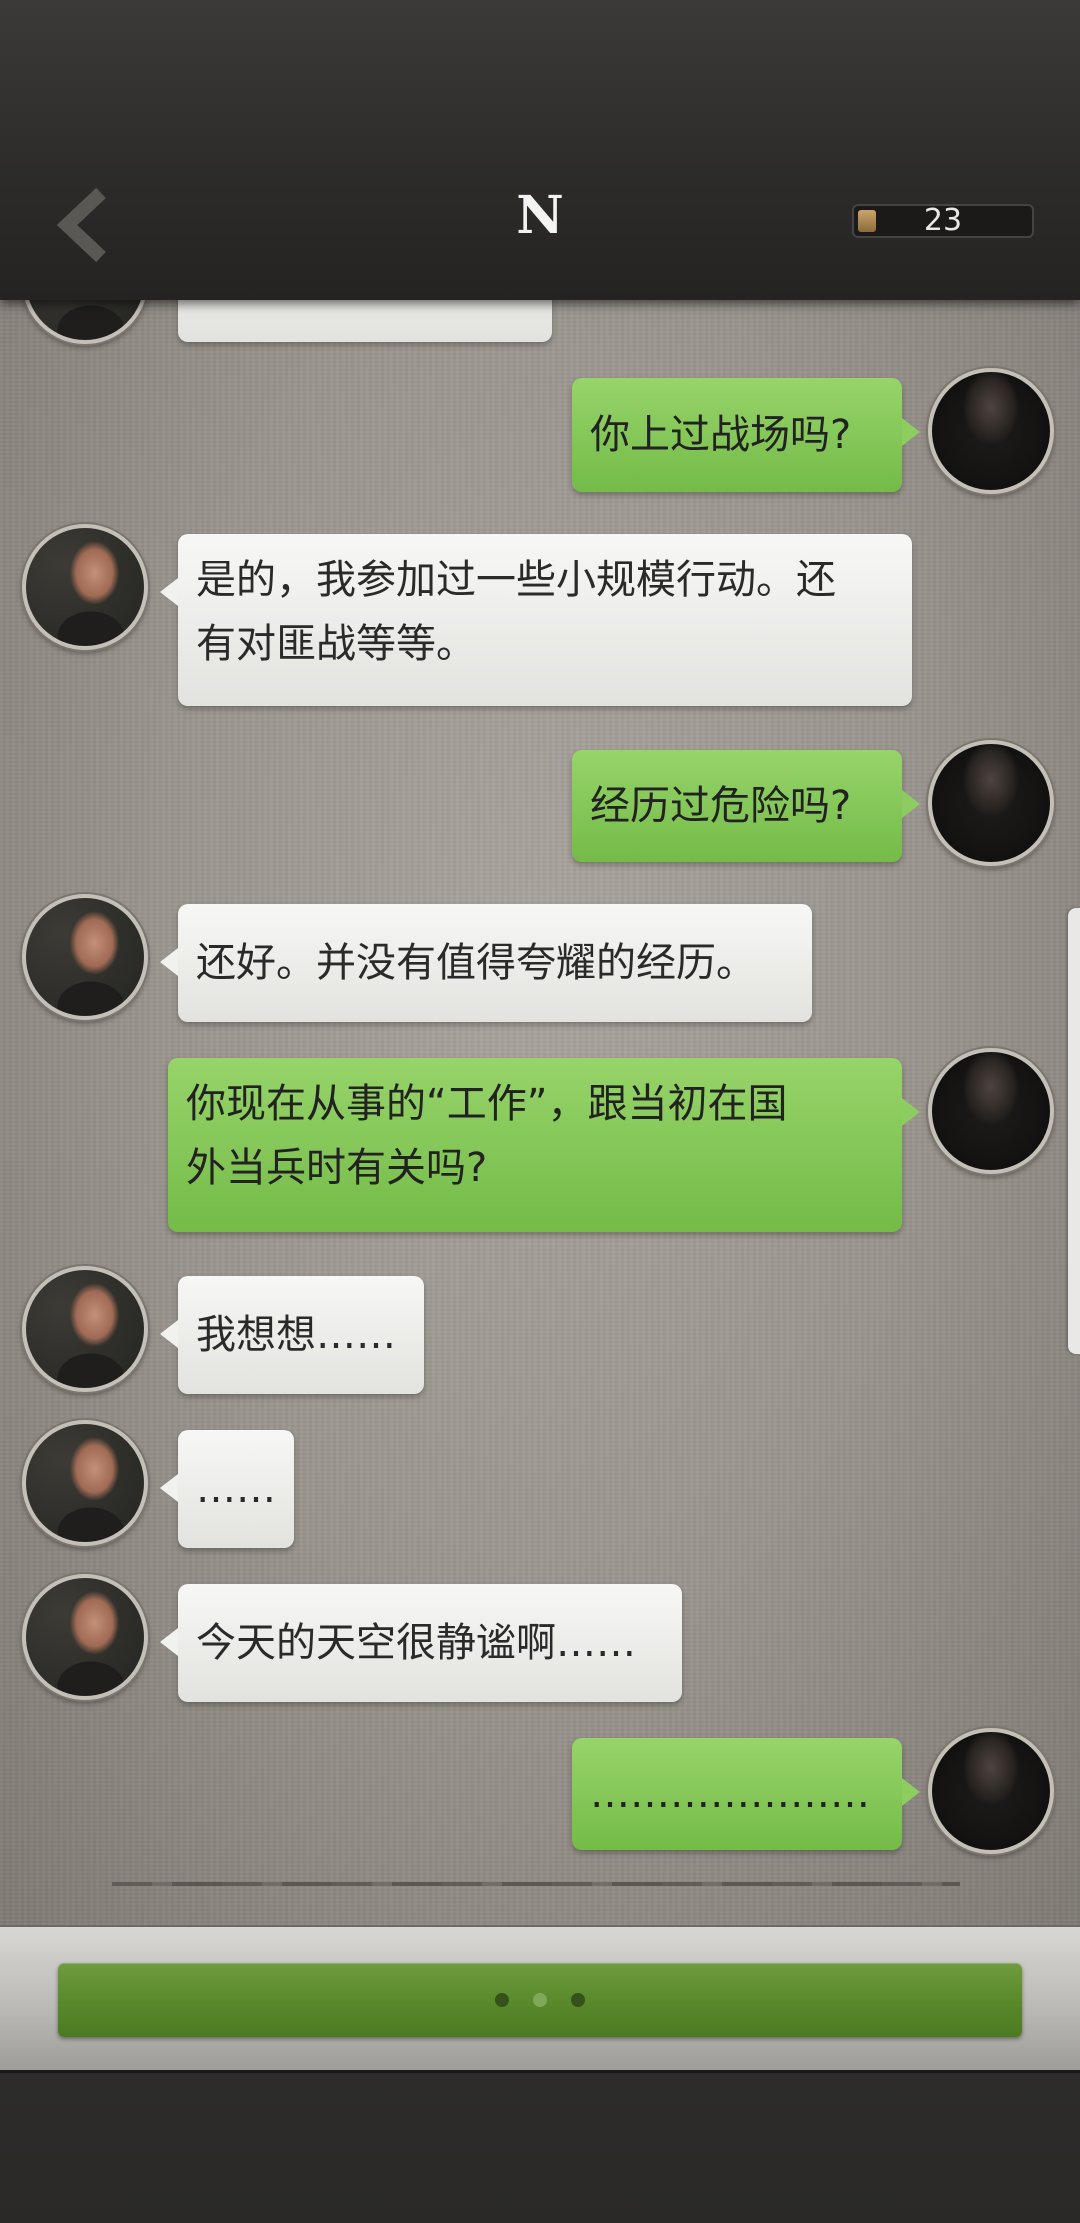 Image resolution: width=1080 pixels, height=2223 pixels. I want to click on reply-bar, so click(540, 1998).